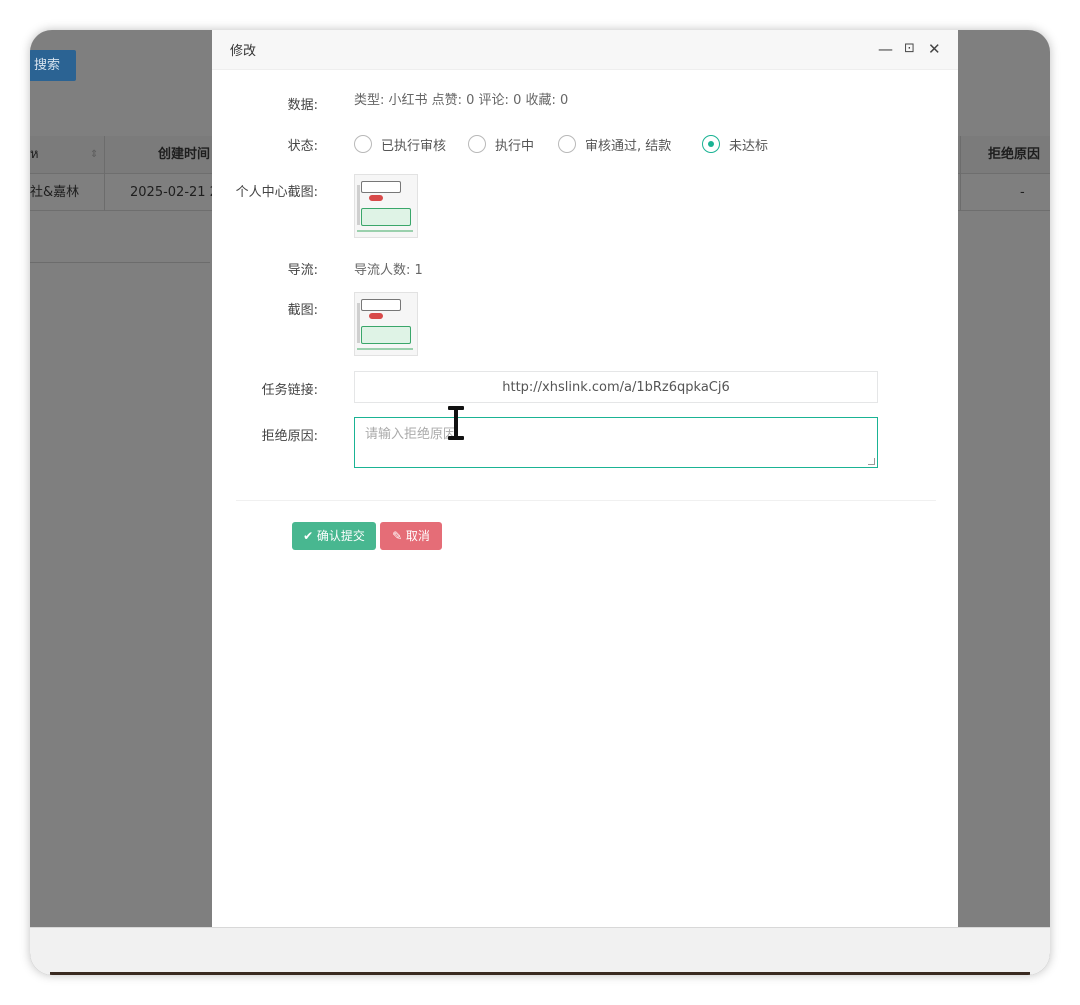 This screenshot has height=1005, width=1080. Describe the element at coordinates (302, 270) in the screenshot. I see `traffic-label: 导流:` at that location.